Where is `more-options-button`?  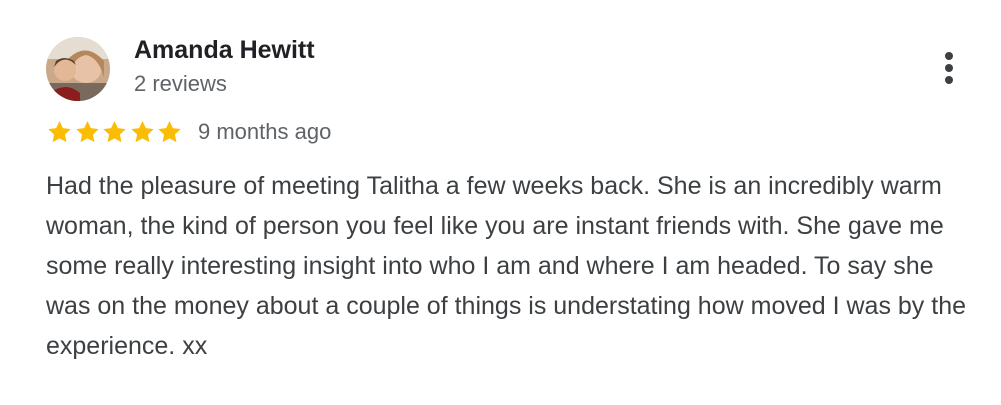
more-options-button is located at coordinates (950, 68).